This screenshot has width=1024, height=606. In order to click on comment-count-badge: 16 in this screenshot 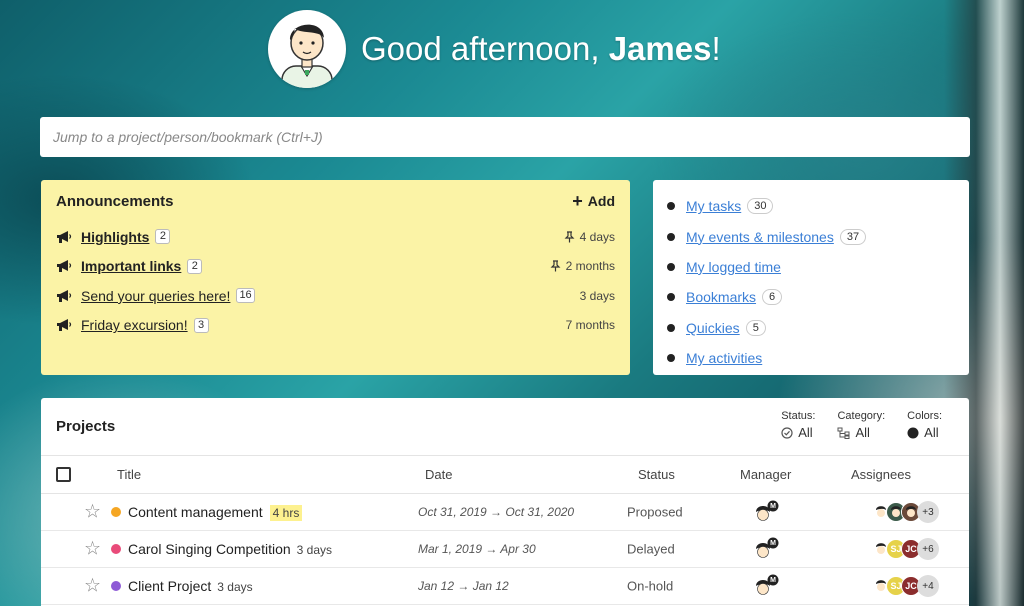, I will do `click(245, 296)`.